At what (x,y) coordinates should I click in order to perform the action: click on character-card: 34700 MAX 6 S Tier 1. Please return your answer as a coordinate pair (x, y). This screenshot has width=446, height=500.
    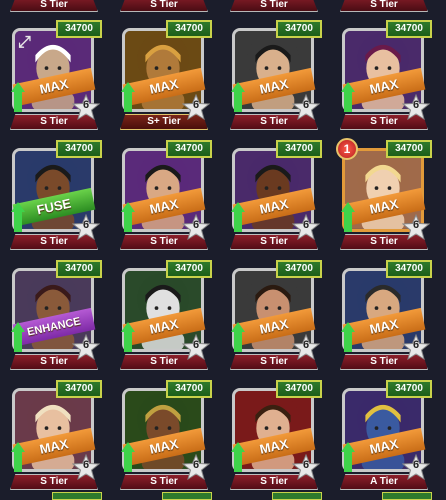
    Looking at the image, I should click on (384, 193).